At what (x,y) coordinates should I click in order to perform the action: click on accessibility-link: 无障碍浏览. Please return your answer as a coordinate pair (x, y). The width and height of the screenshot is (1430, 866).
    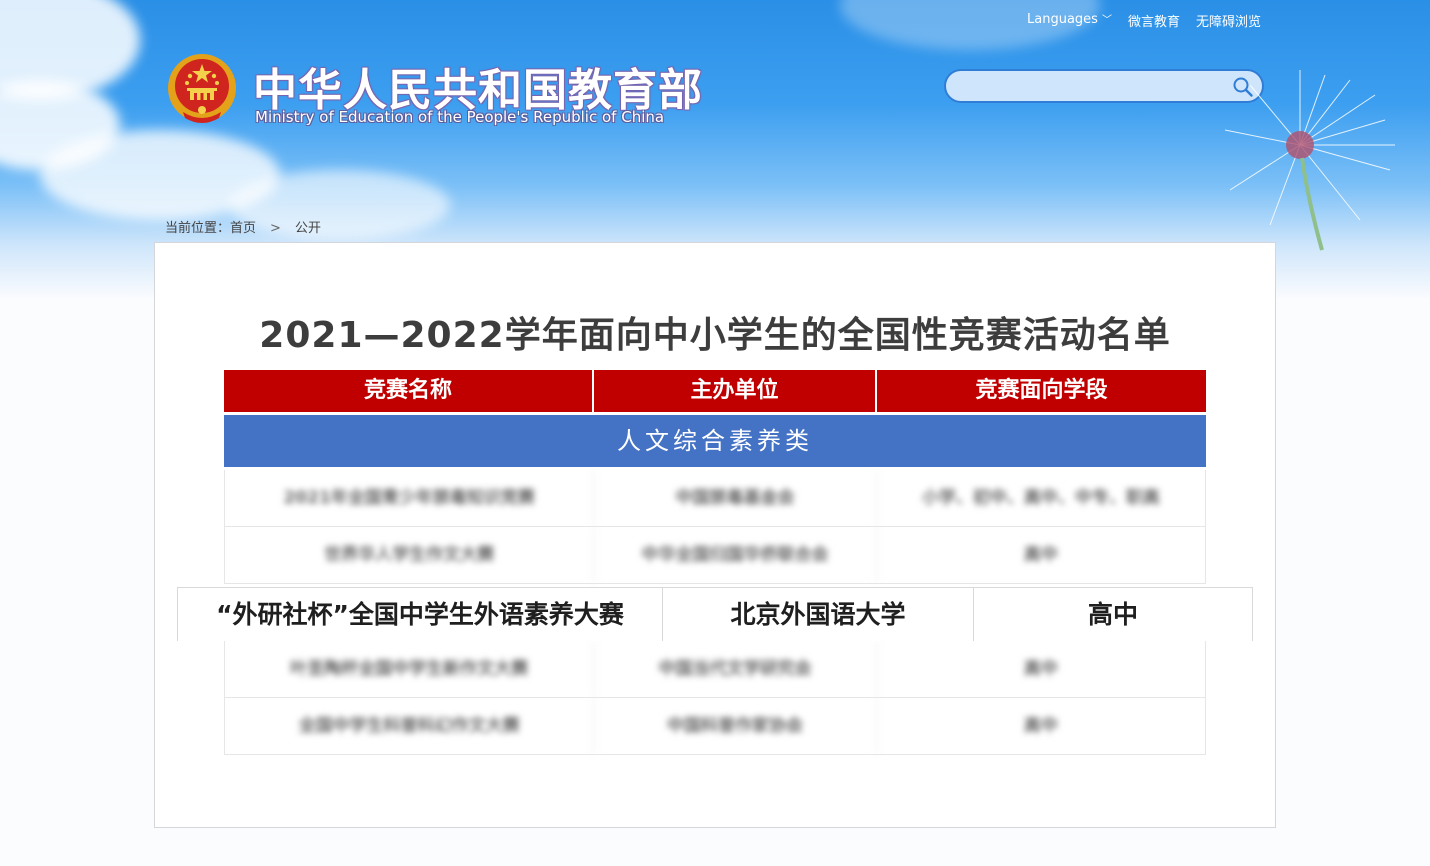
    Looking at the image, I should click on (1228, 20).